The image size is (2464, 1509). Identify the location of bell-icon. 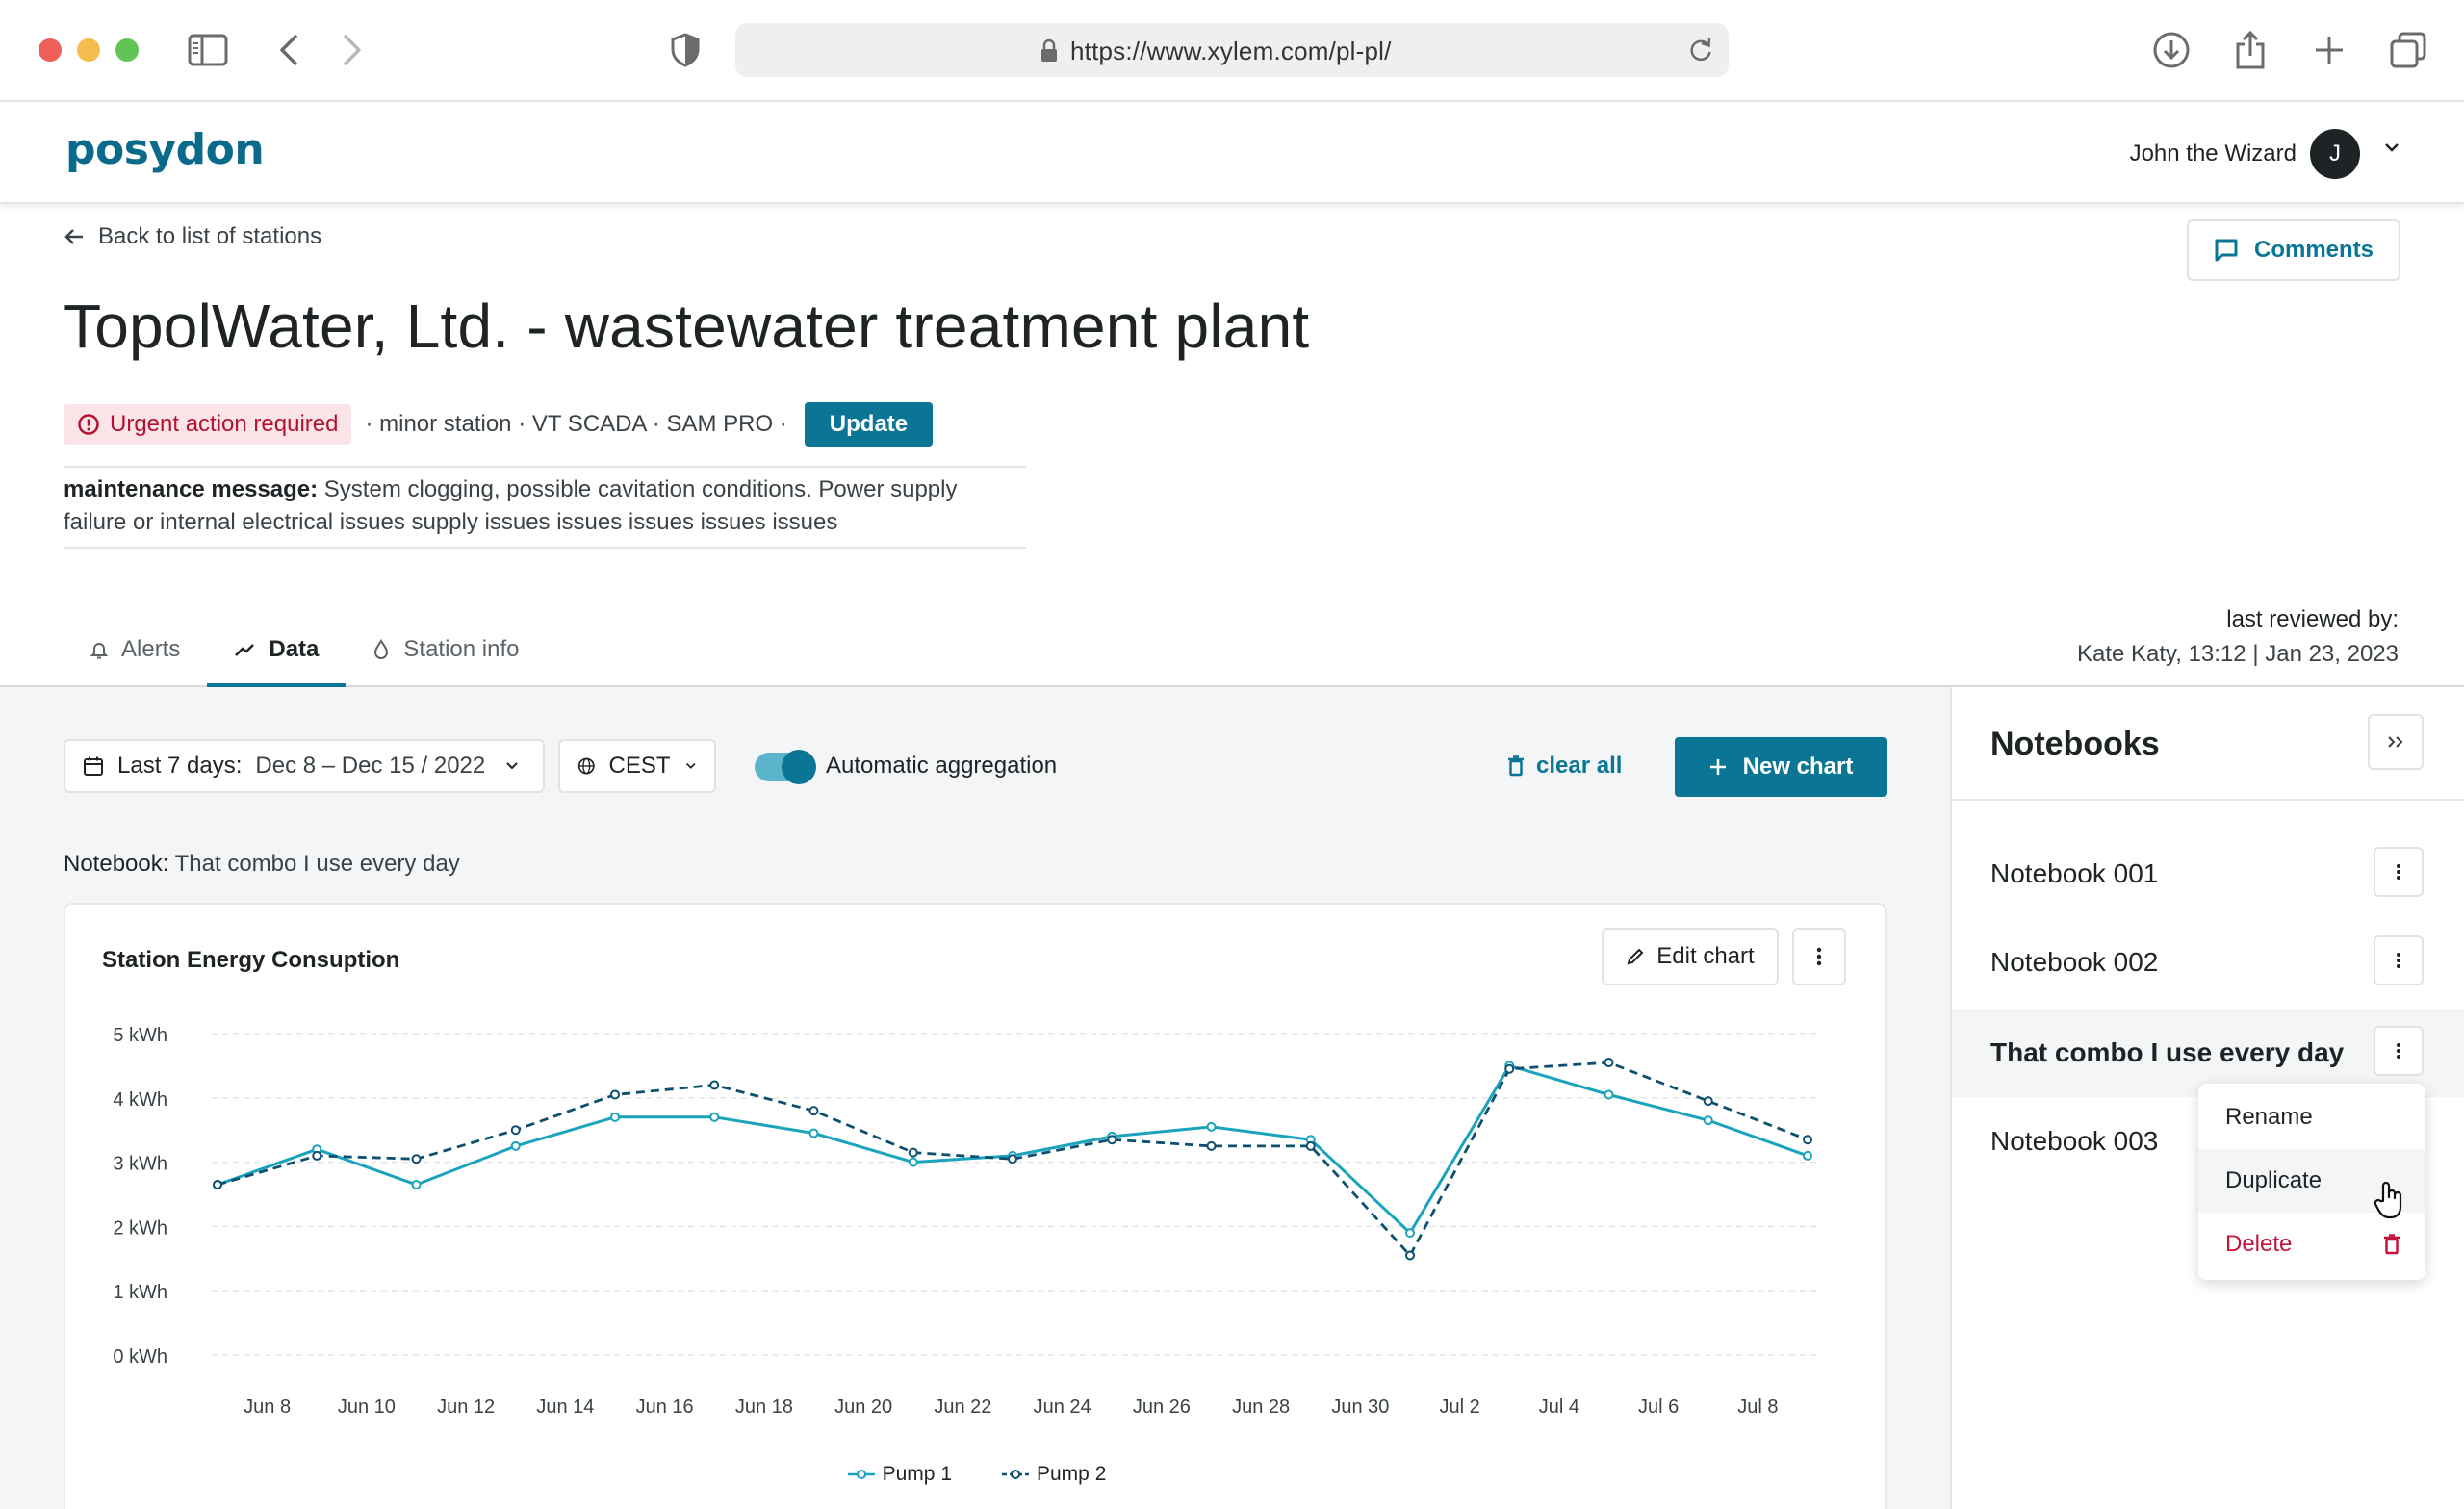
(99, 651).